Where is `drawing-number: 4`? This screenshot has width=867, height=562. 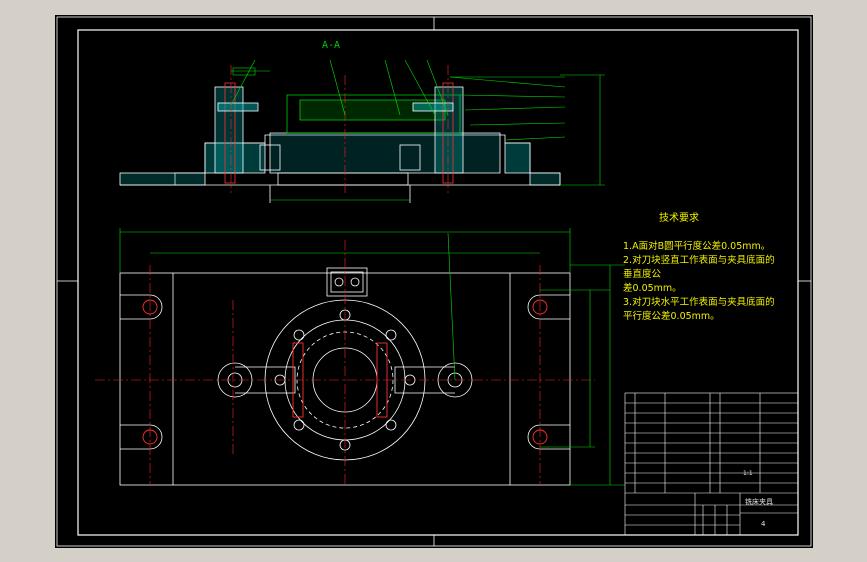
drawing-number: 4 is located at coordinates (763, 524).